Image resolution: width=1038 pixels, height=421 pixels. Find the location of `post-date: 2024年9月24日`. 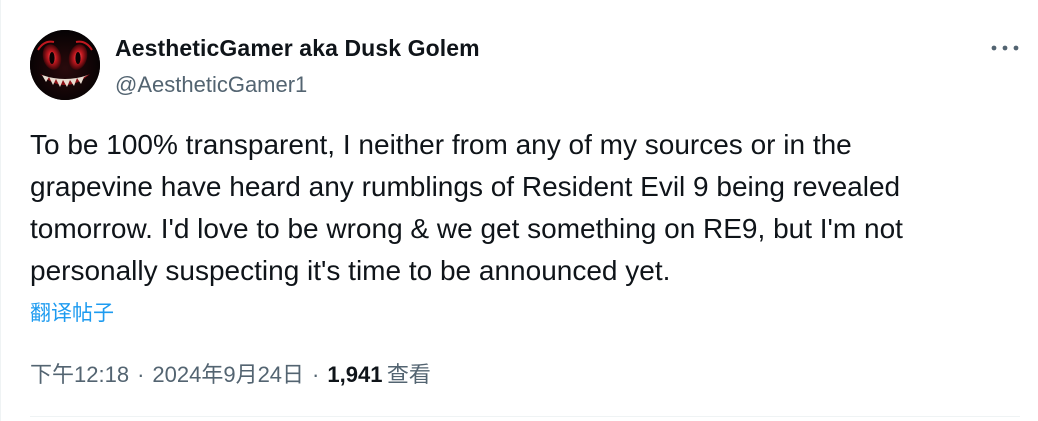

post-date: 2024年9月24日 is located at coordinates (228, 374).